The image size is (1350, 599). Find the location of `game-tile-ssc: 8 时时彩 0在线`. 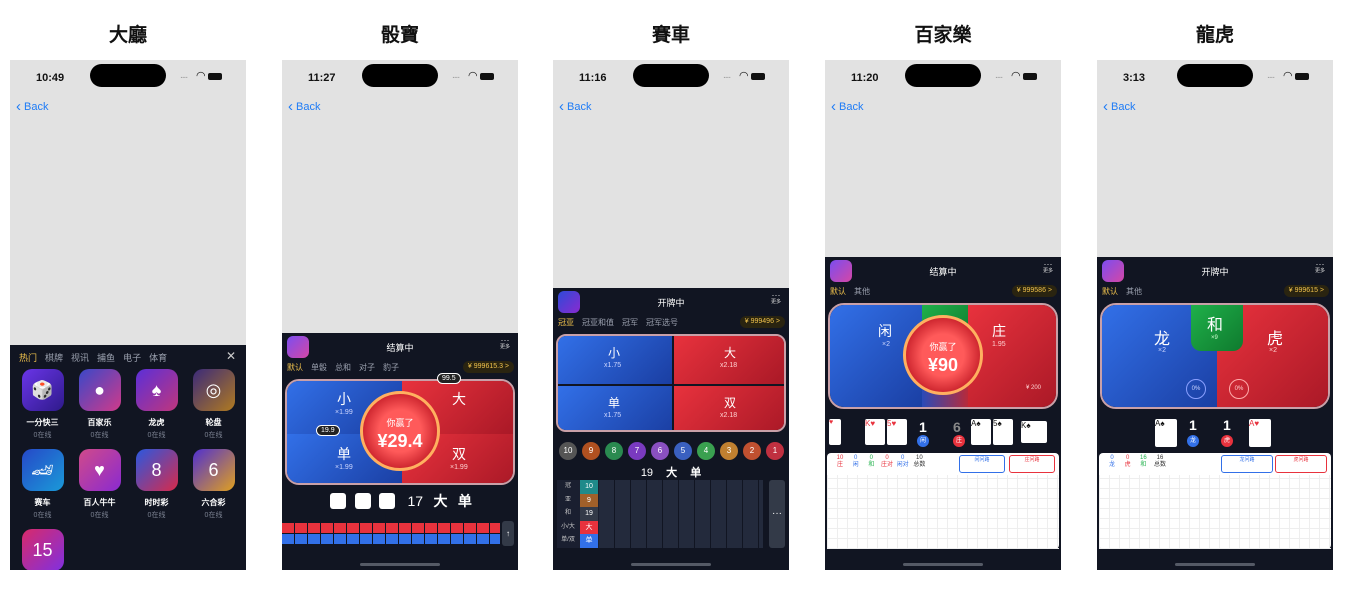

game-tile-ssc: 8 时时彩 0在线 is located at coordinates (156, 489).